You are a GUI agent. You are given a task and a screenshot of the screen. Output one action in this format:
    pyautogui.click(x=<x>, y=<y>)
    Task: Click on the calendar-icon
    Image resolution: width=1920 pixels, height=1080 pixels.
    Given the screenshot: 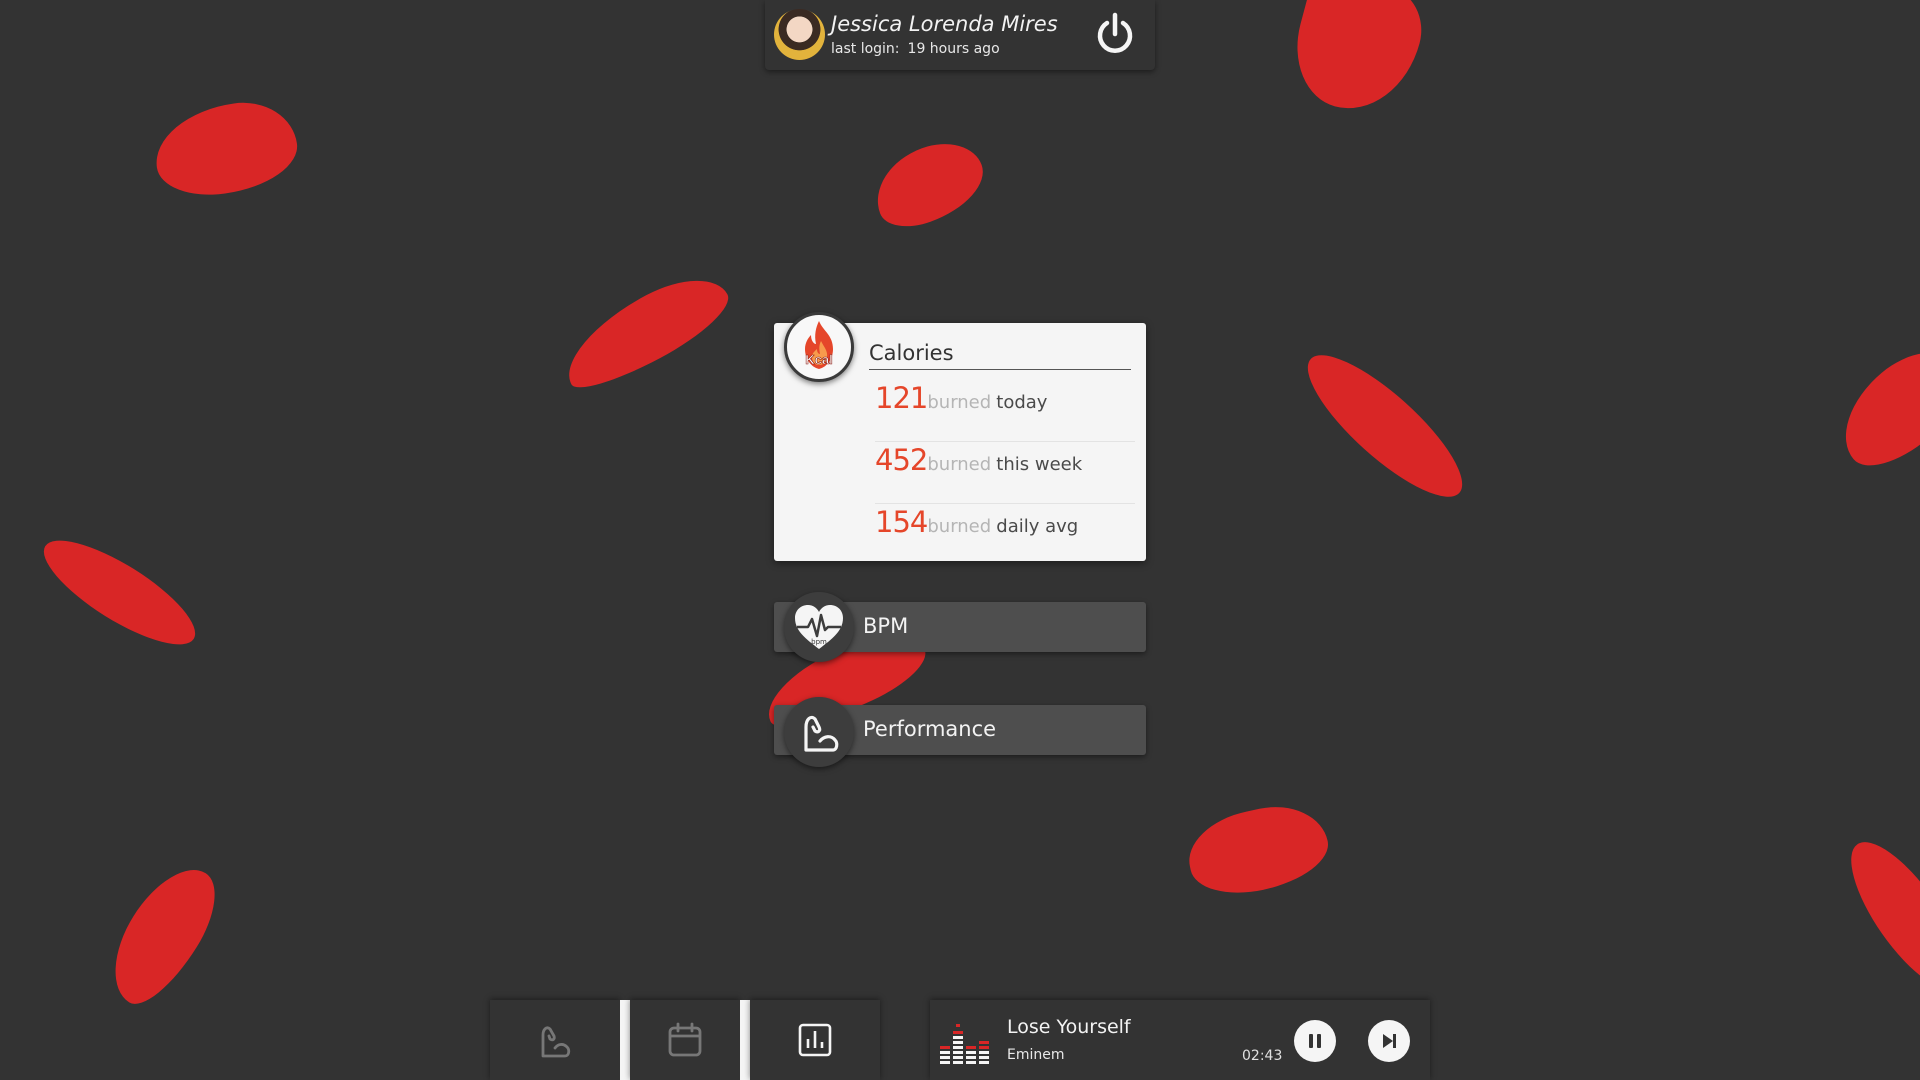 What is the action you would take?
    pyautogui.click(x=685, y=1039)
    